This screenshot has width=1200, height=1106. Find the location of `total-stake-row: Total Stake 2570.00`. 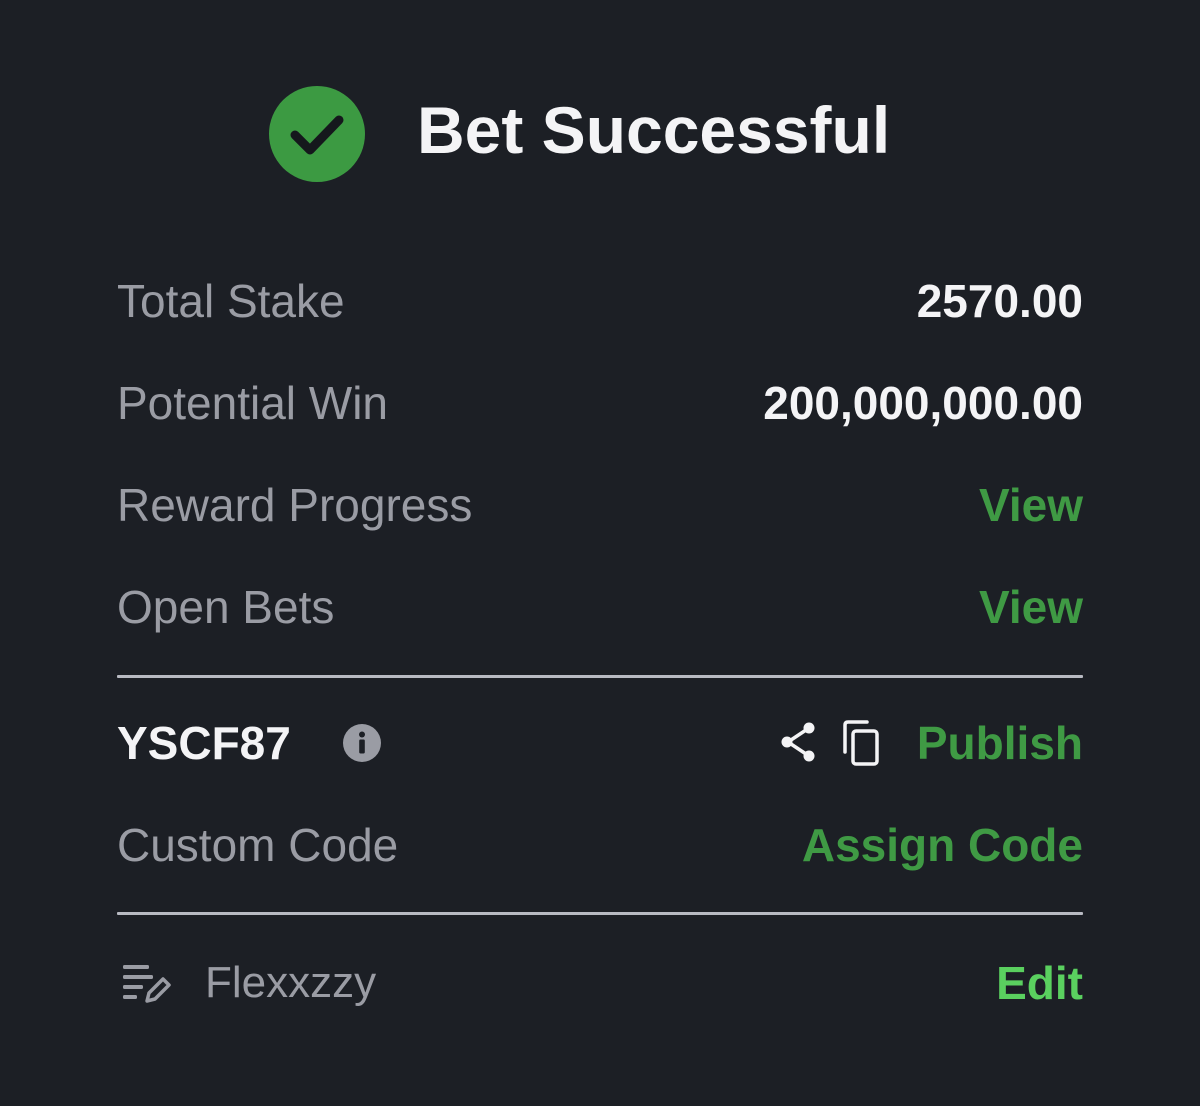

total-stake-row: Total Stake 2570.00 is located at coordinates (600, 301).